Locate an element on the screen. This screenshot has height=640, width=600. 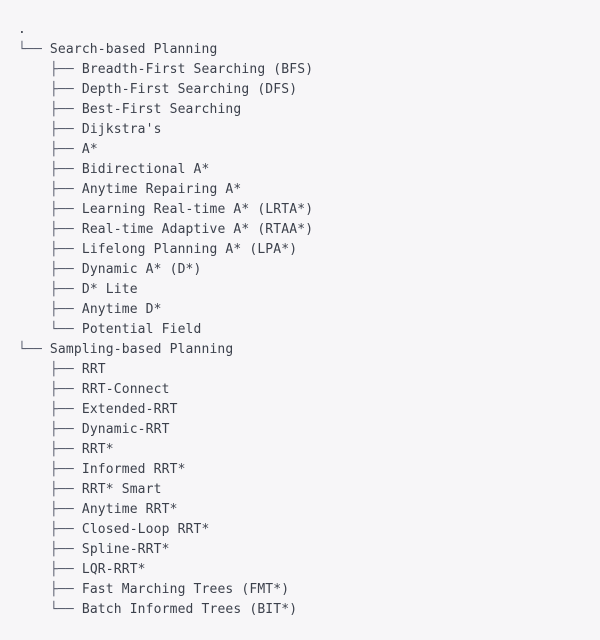
tree-item-line: └── Batch Informed Trees (BIT*) is located at coordinates (165, 610).